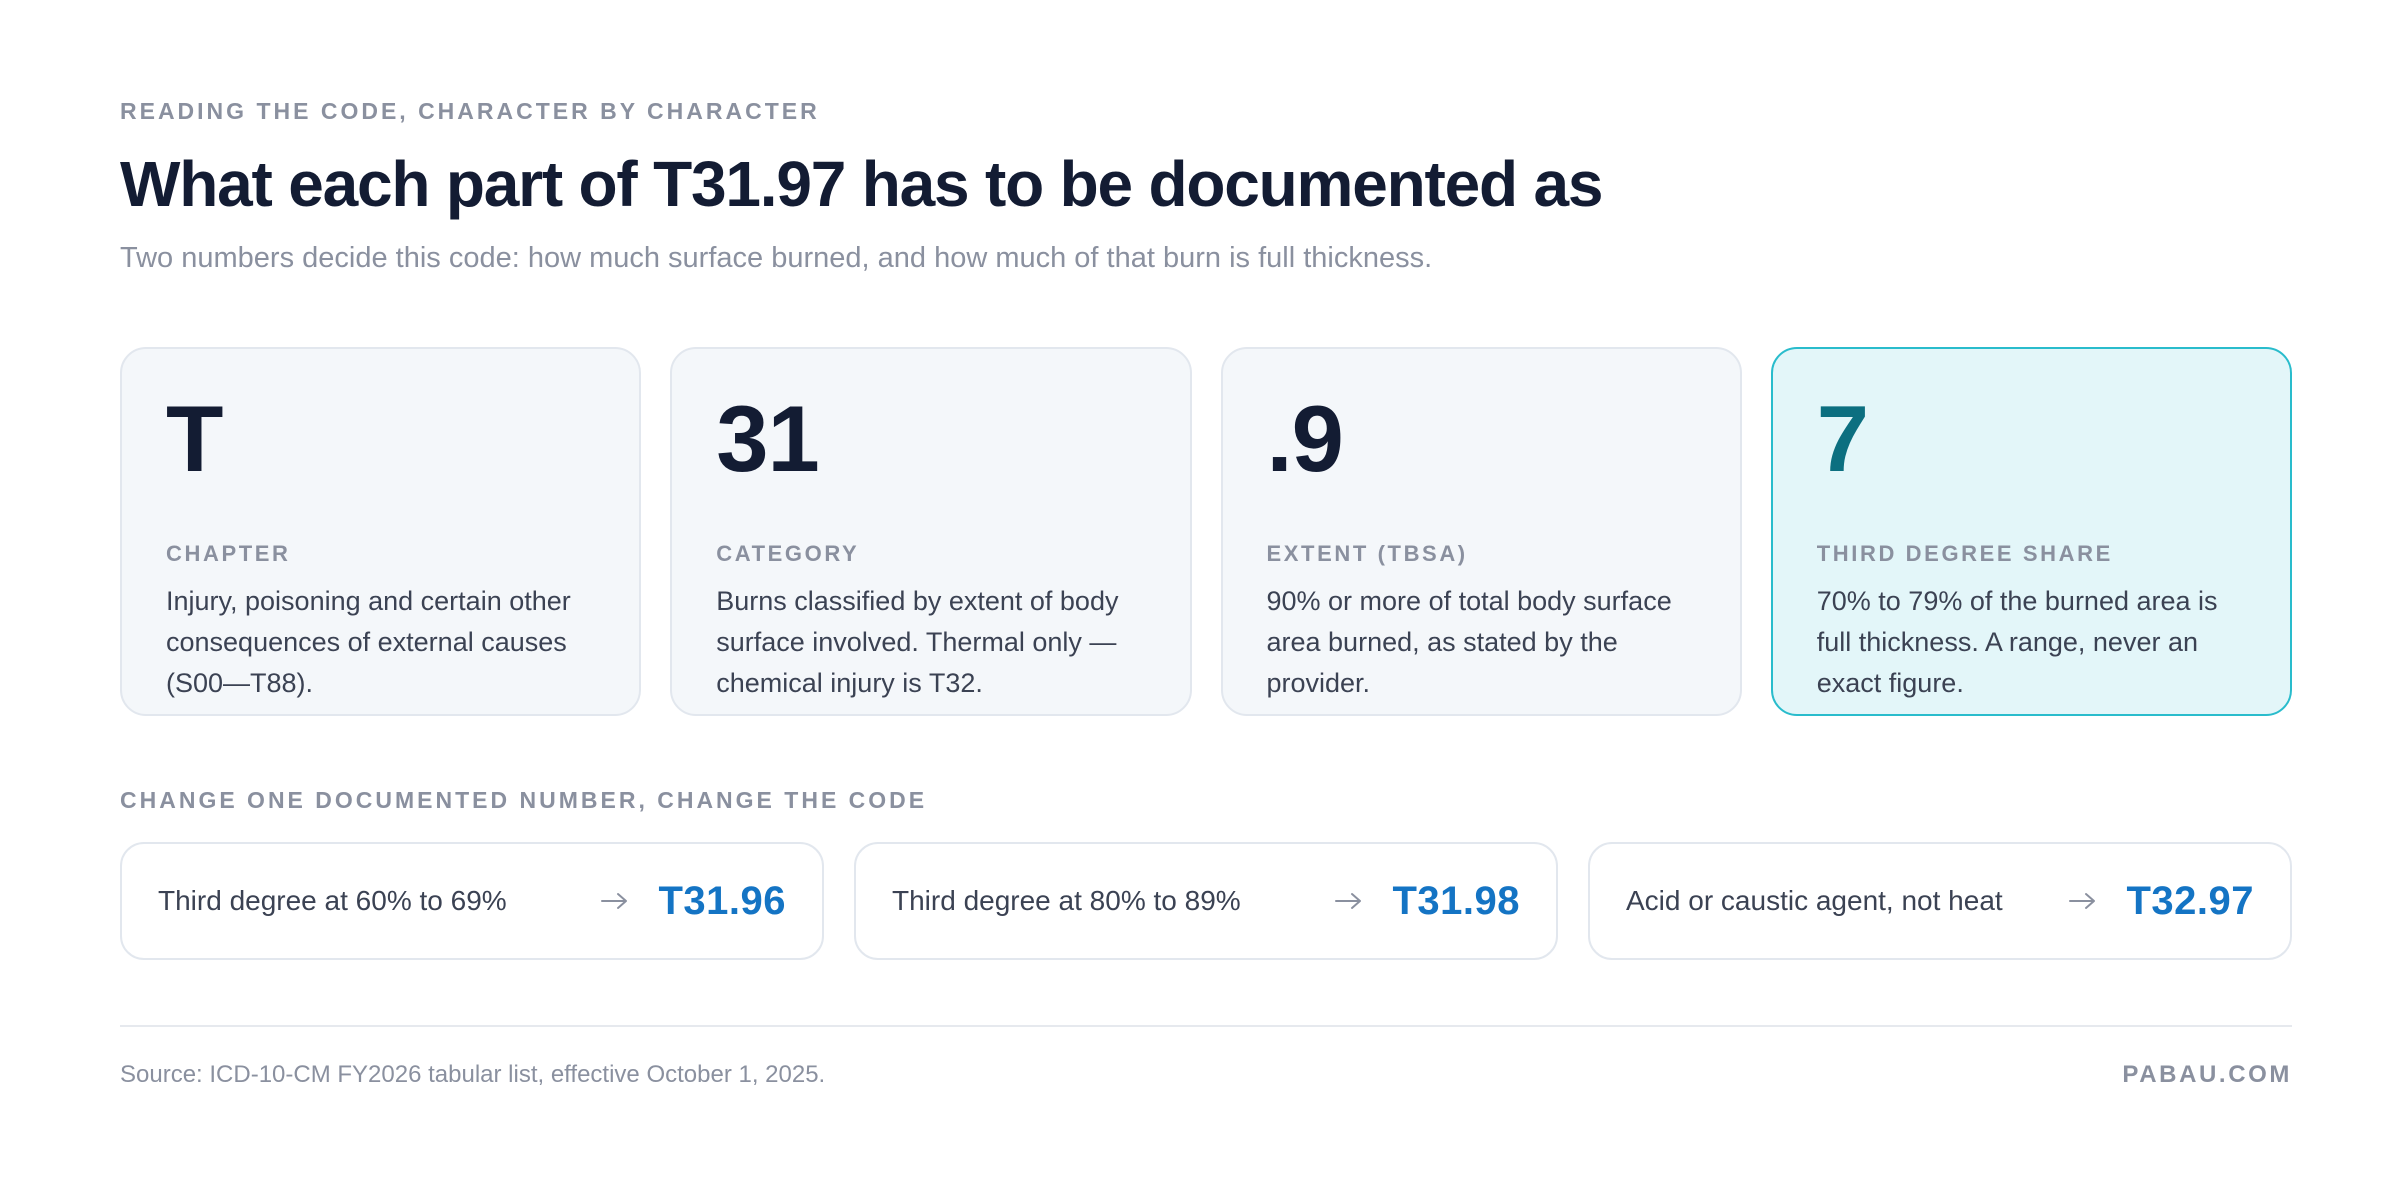 This screenshot has width=2400, height=1180. What do you see at coordinates (768, 438) in the screenshot?
I see `card-value: 31` at bounding box center [768, 438].